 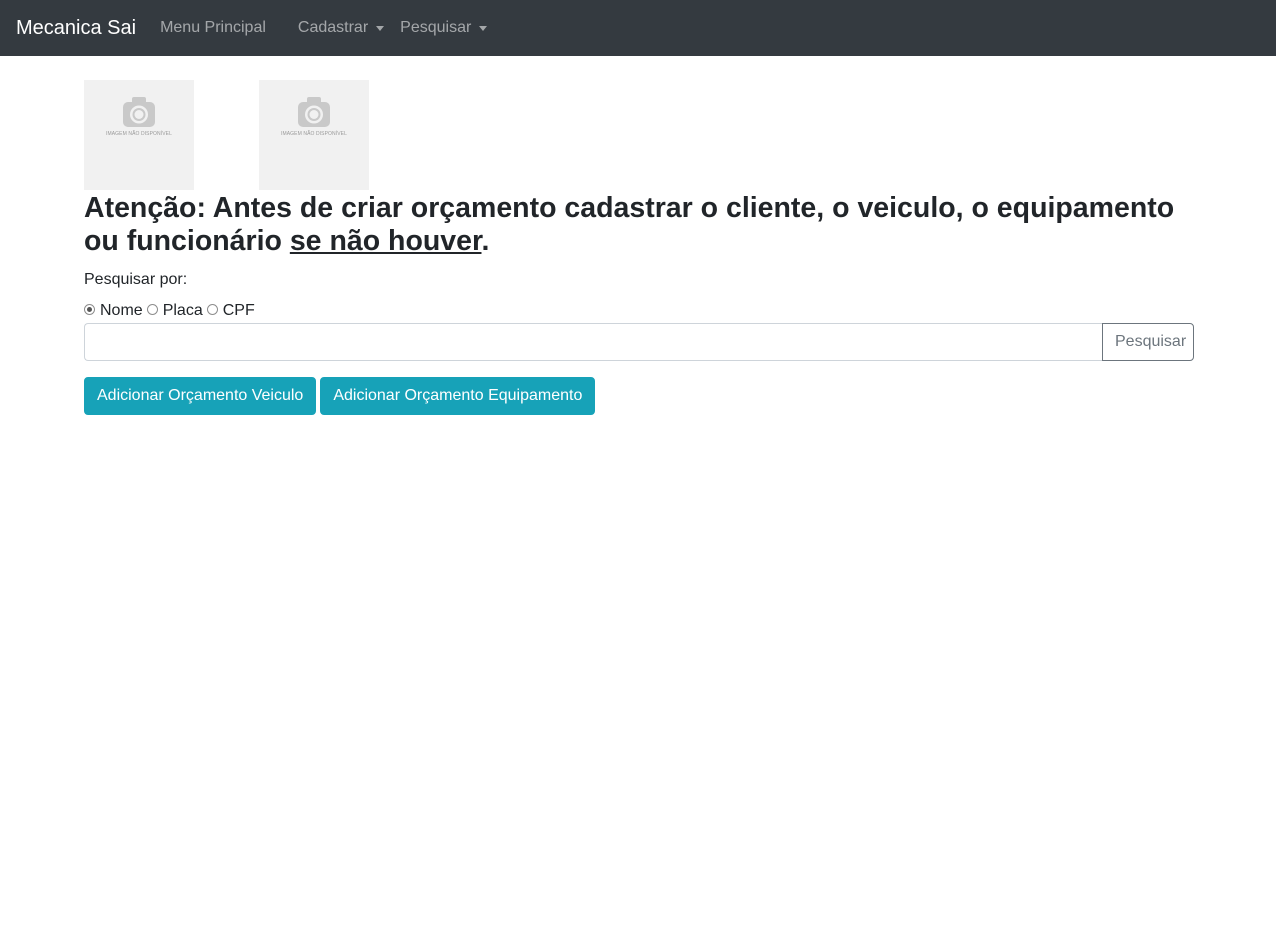 I want to click on radio-placa-label: Placa, so click(x=182, y=310).